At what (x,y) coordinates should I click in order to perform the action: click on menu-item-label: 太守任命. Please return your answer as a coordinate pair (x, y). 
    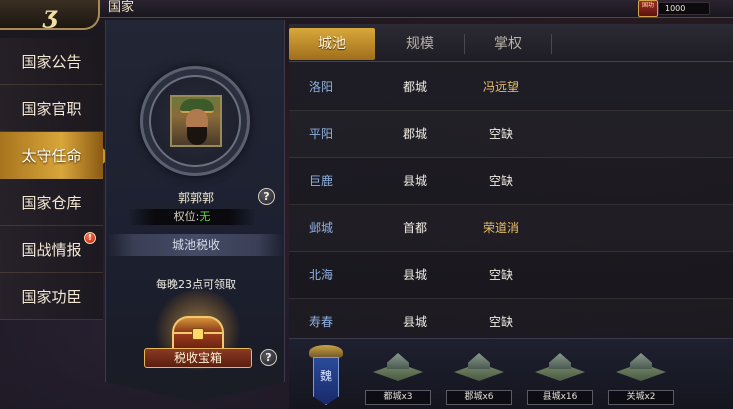
    Looking at the image, I should click on (51, 155).